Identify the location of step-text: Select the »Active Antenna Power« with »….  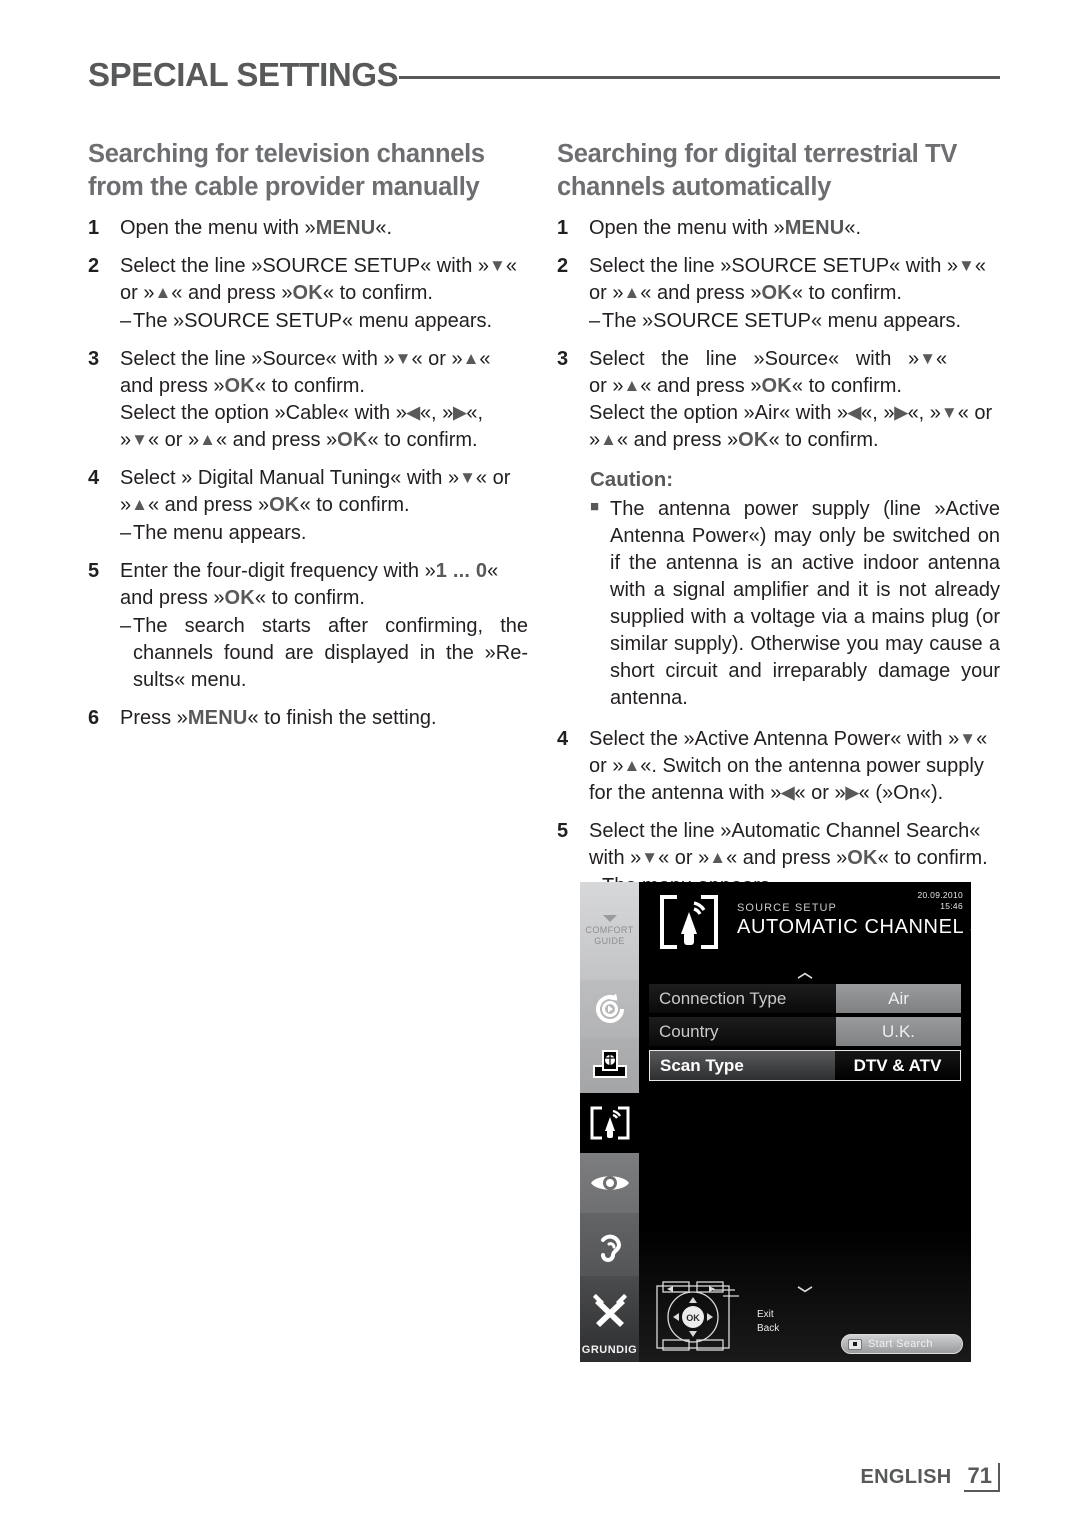
(788, 766).